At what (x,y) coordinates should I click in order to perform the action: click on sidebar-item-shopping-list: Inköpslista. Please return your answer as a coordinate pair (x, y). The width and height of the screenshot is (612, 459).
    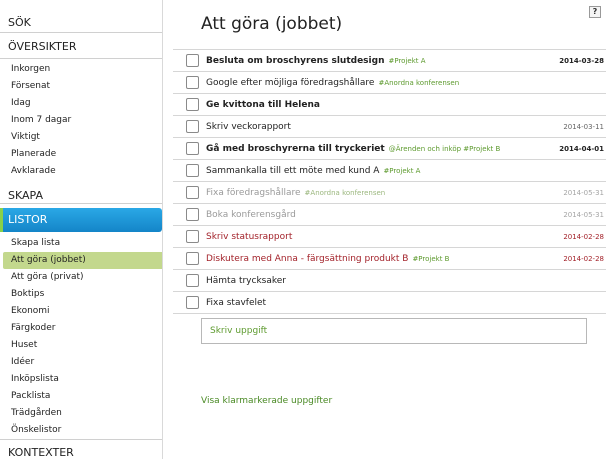
    Looking at the image, I should click on (81, 379).